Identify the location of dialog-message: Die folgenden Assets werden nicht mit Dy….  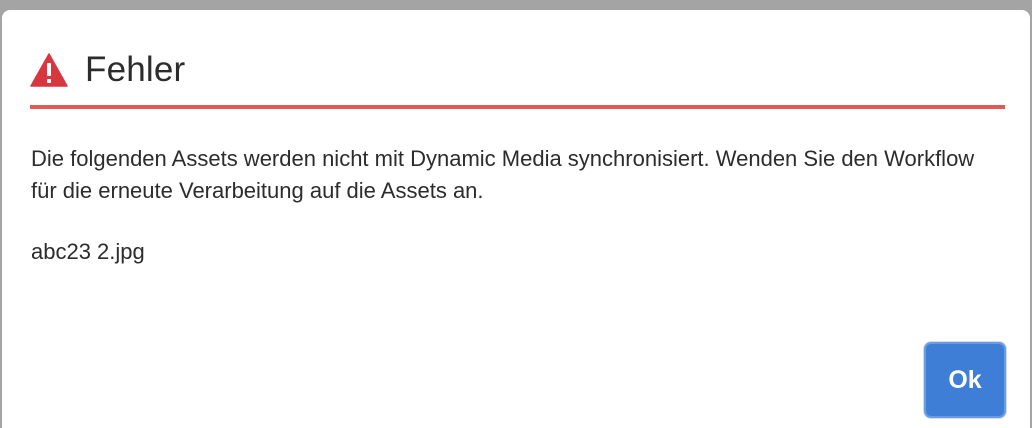
(503, 174).